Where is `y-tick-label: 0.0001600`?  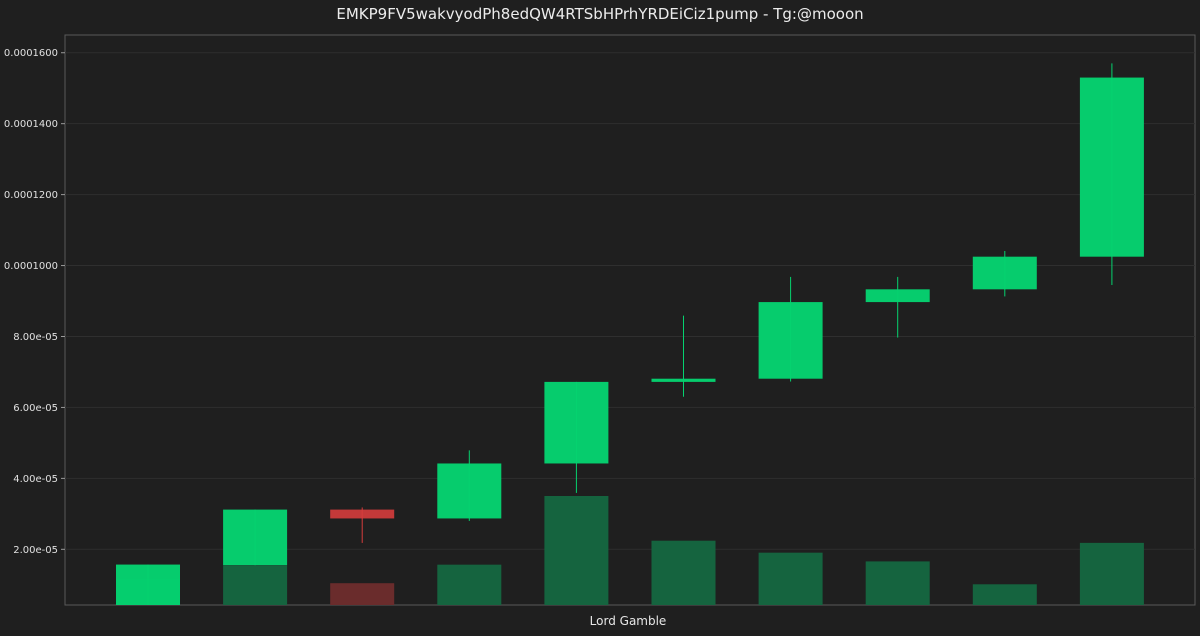 y-tick-label: 0.0001600 is located at coordinates (31, 53).